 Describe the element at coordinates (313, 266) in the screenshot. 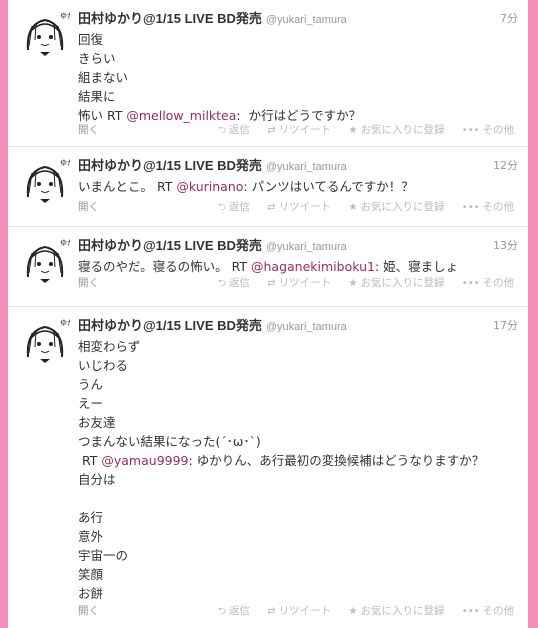

I see `mention-link: @haganekimiboku1` at that location.